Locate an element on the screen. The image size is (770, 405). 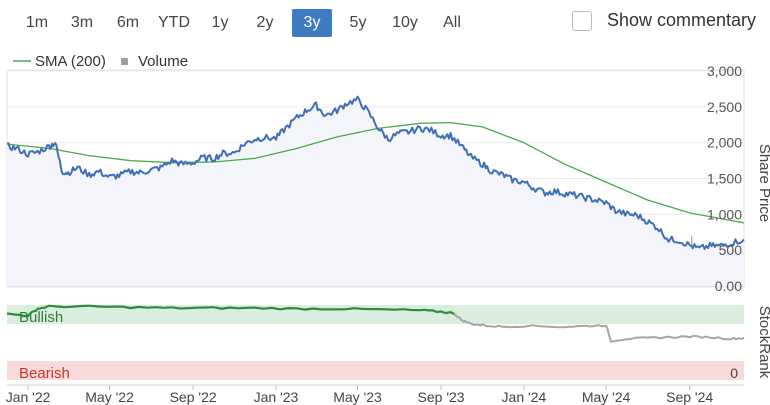
price-tick-label: 0.00 is located at coordinates (728, 286).